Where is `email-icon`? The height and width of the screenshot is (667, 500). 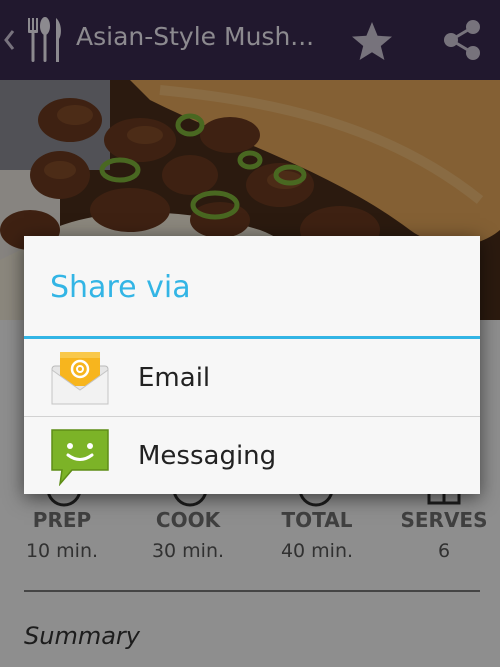
email-icon is located at coordinates (80, 378).